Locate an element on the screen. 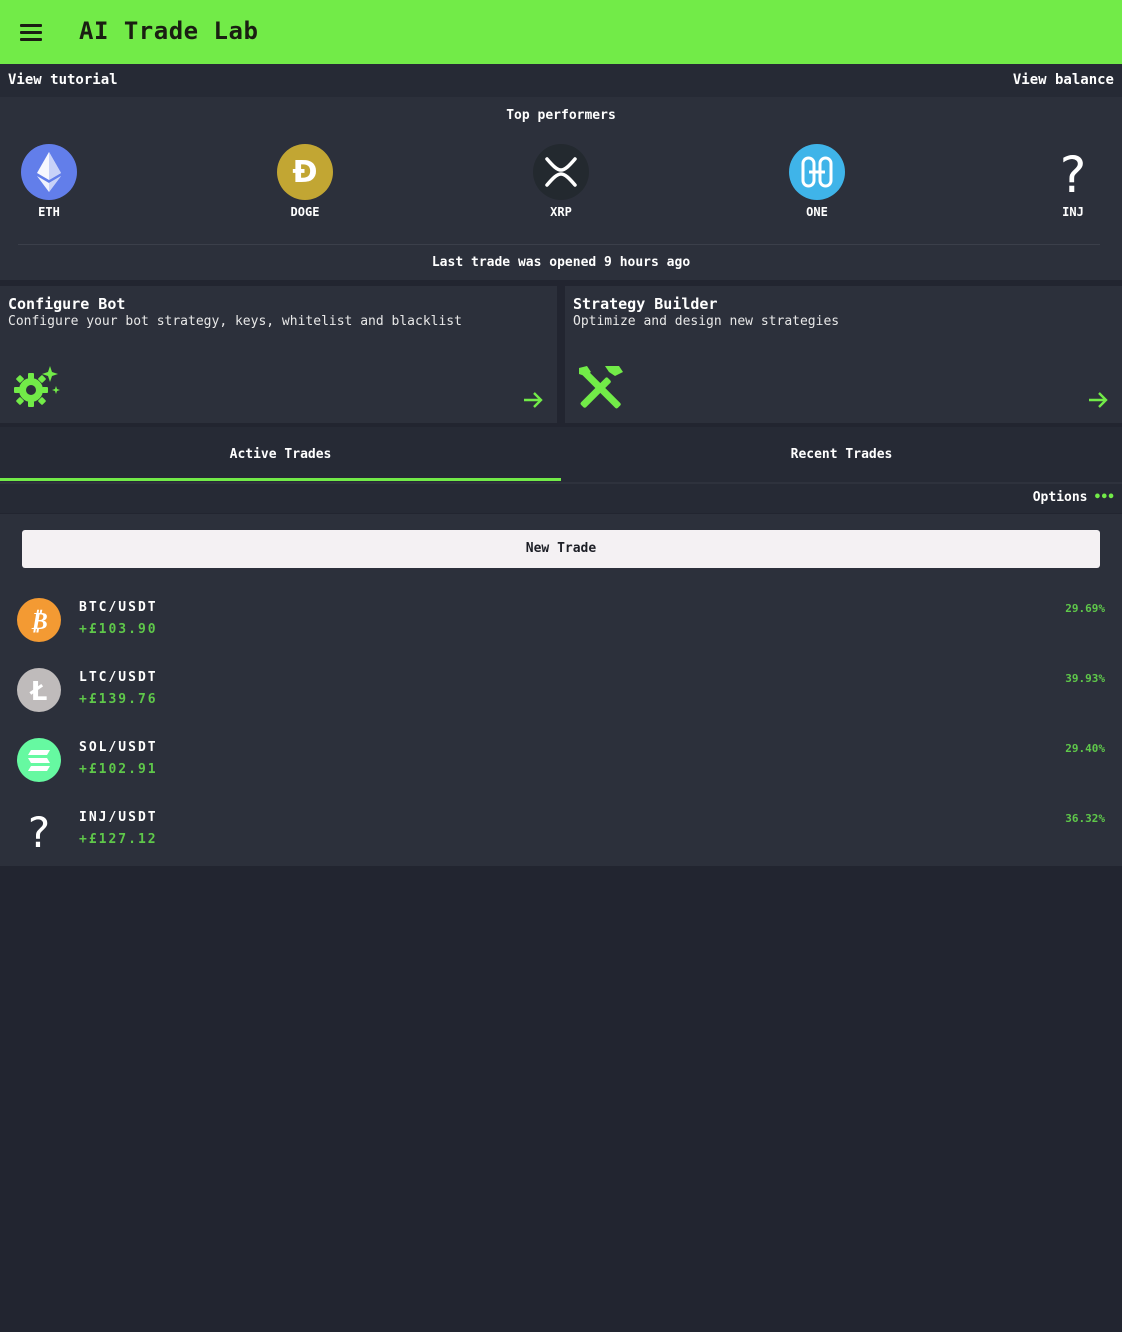  xrp-icon is located at coordinates (561, 172).